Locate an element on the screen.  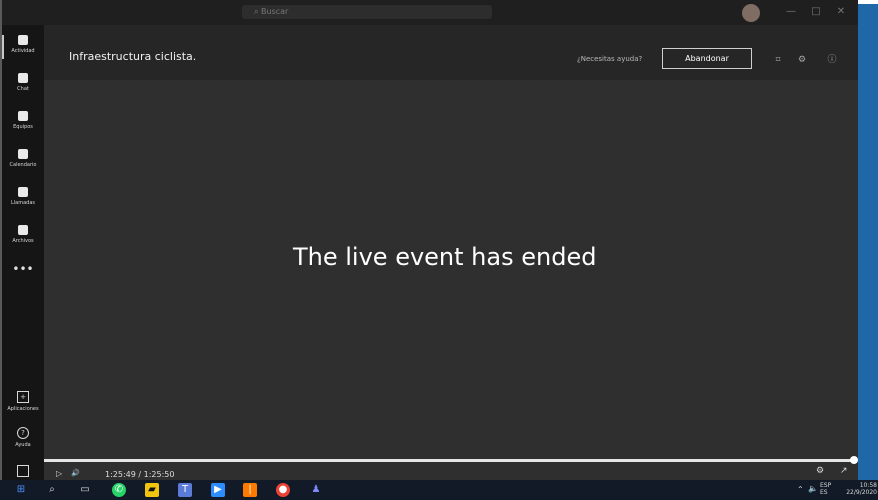
info-icon: ⓘ is located at coordinates (832, 60).